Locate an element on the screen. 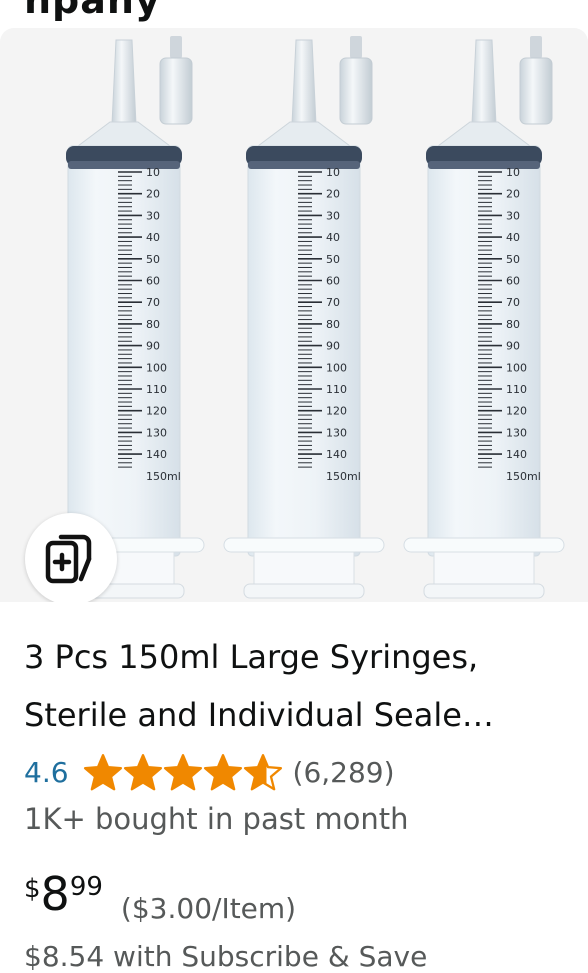 This screenshot has width=588, height=973. unit-price: ($3.00/Item) is located at coordinates (208, 908).